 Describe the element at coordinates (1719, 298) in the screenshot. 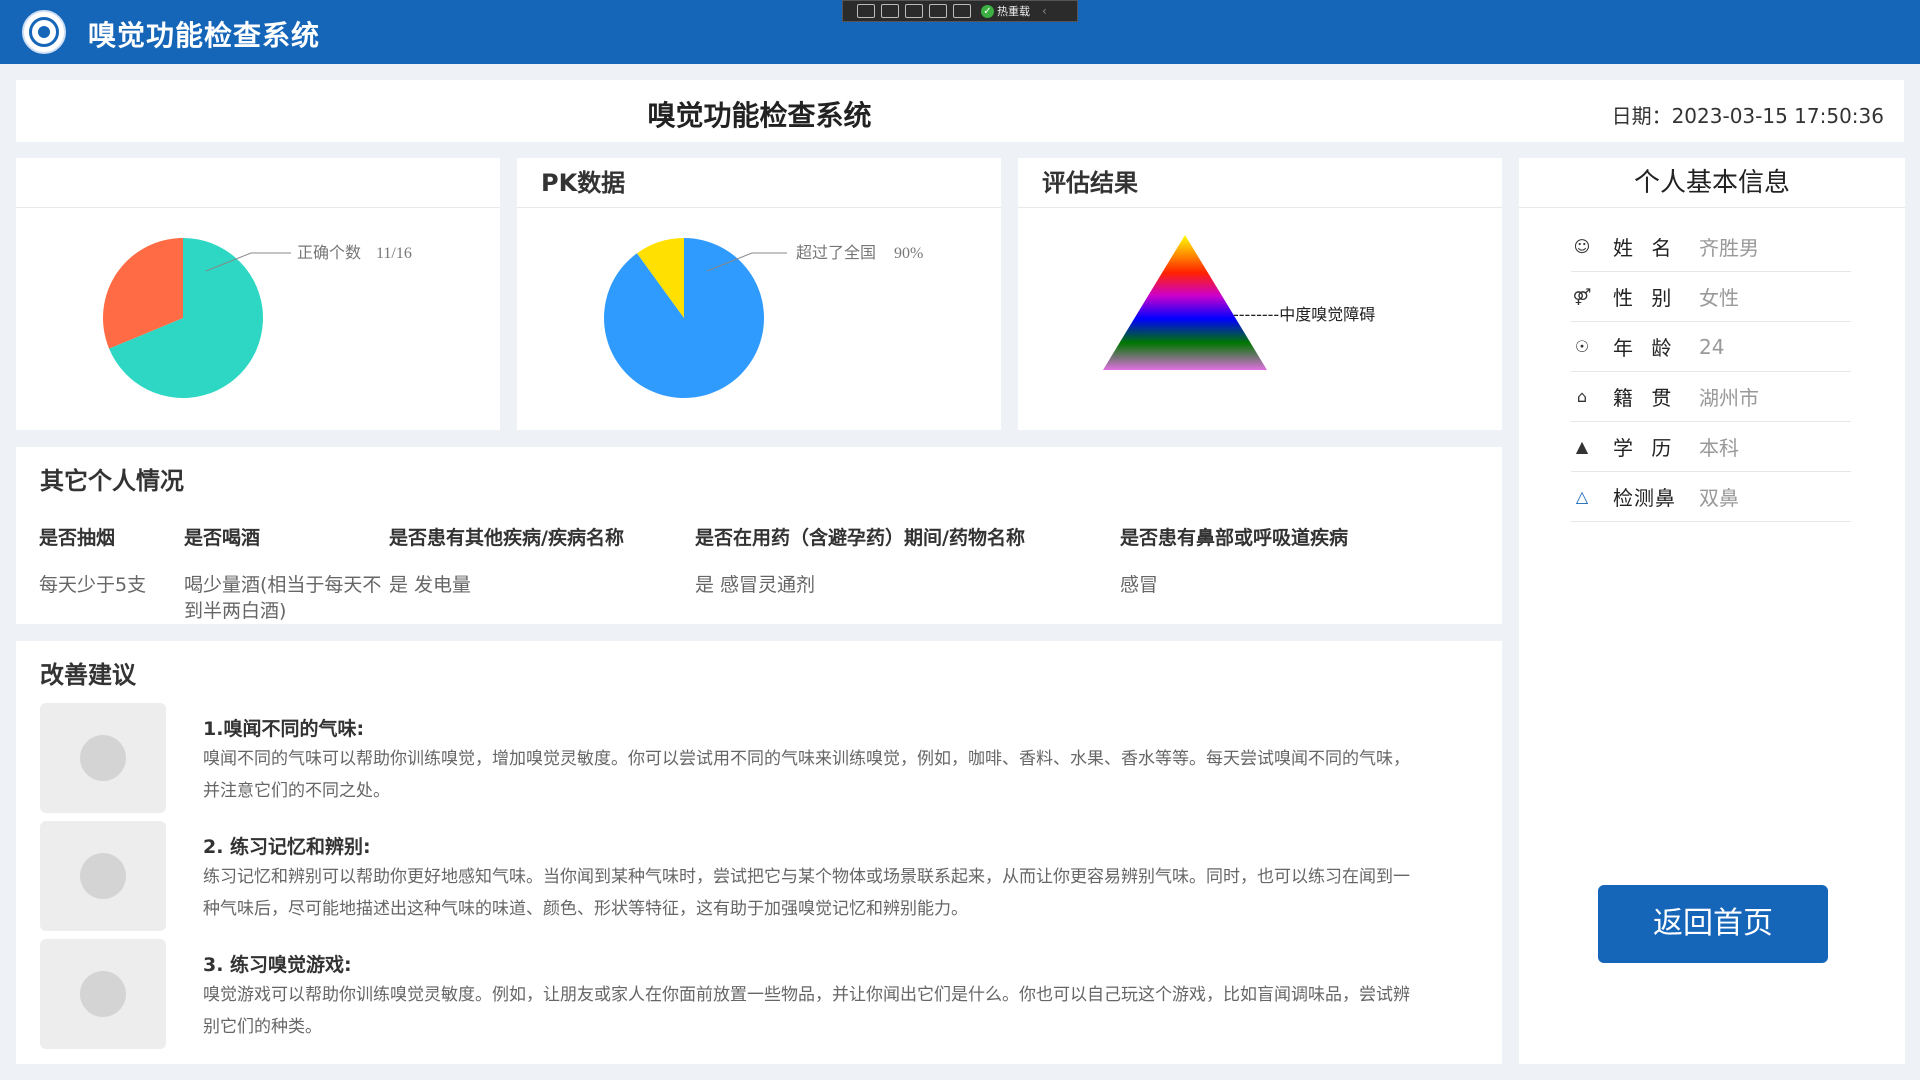

I see `info-value: 女性` at that location.